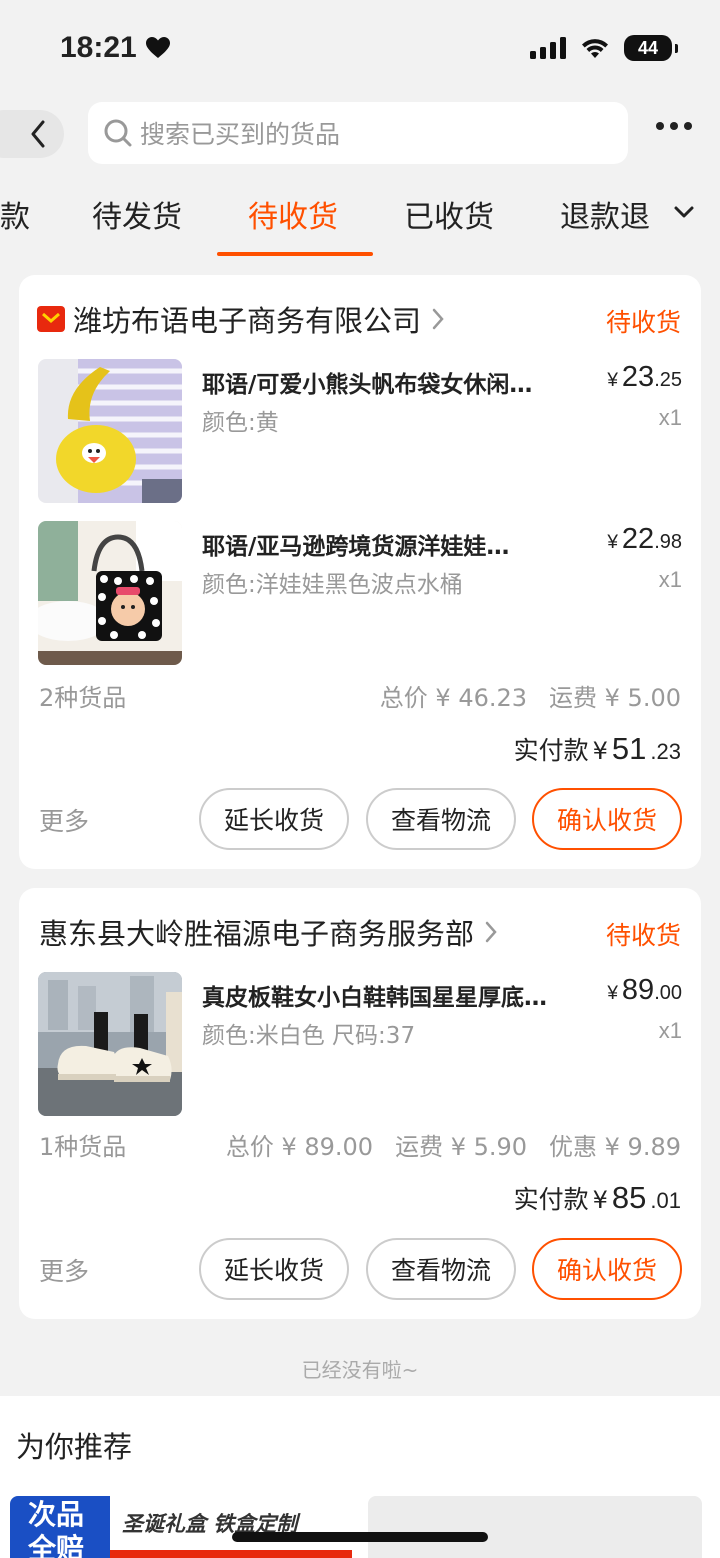 This screenshot has width=720, height=1558. Describe the element at coordinates (247, 321) in the screenshot. I see `shop-name: 潍坊布语电子商务有限公司` at that location.